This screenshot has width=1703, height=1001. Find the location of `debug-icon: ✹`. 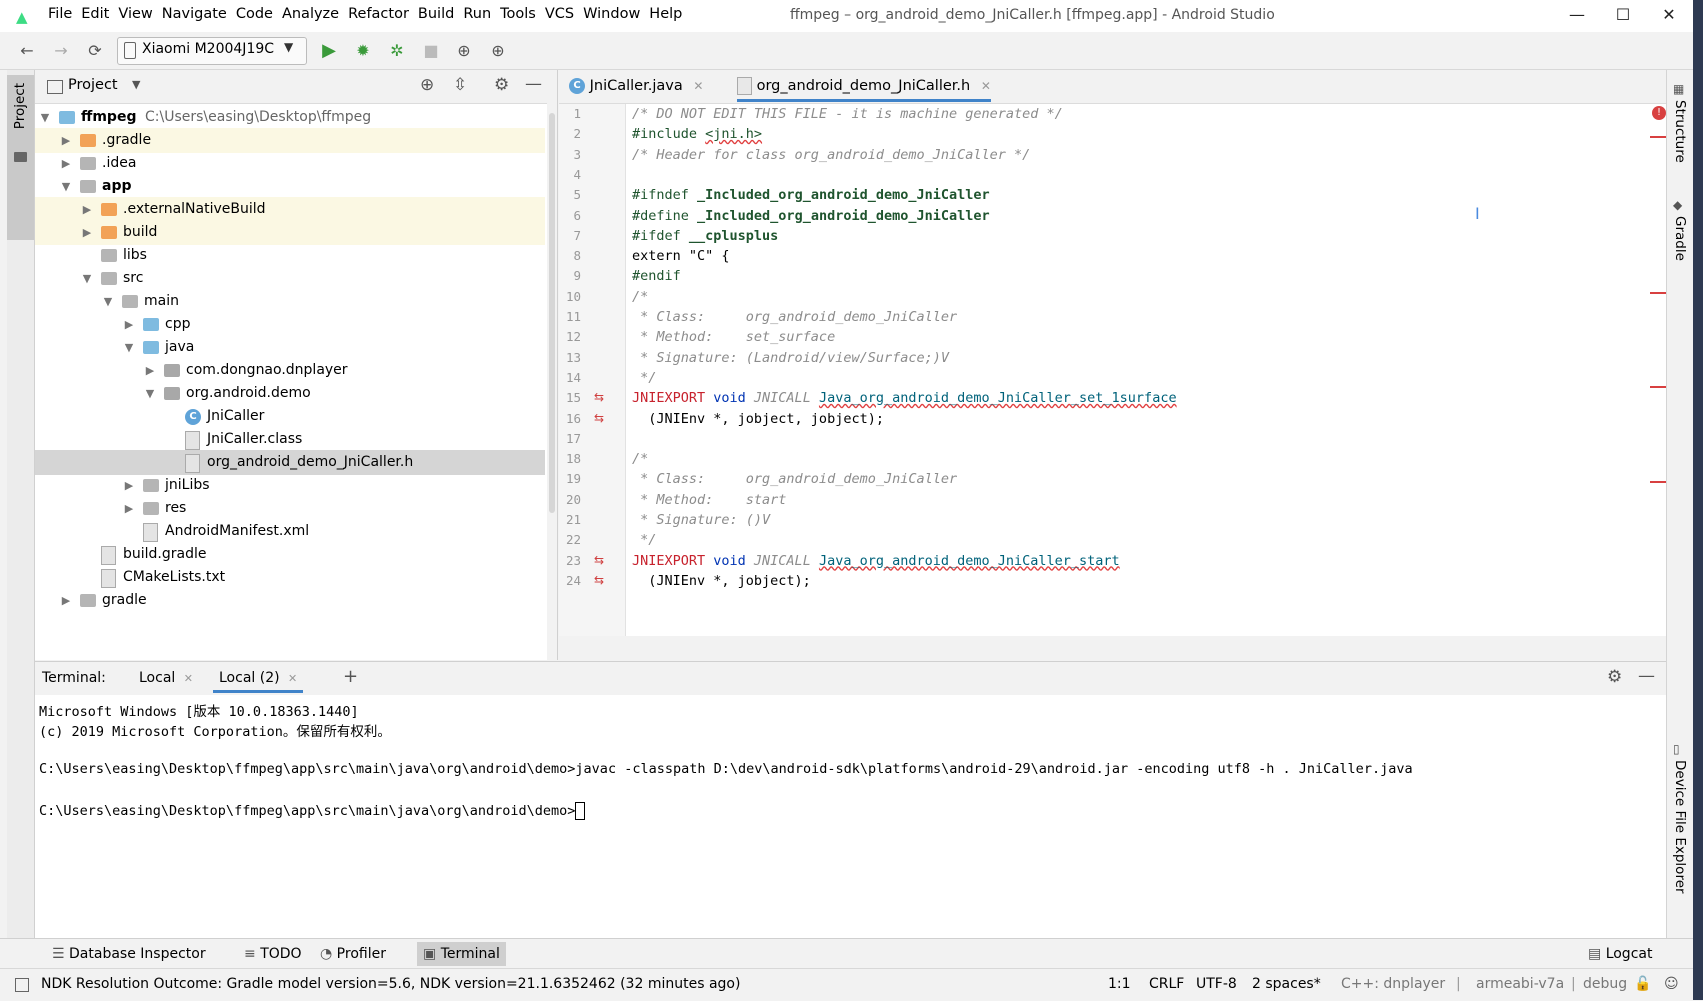

debug-icon: ✹ is located at coordinates (363, 51).